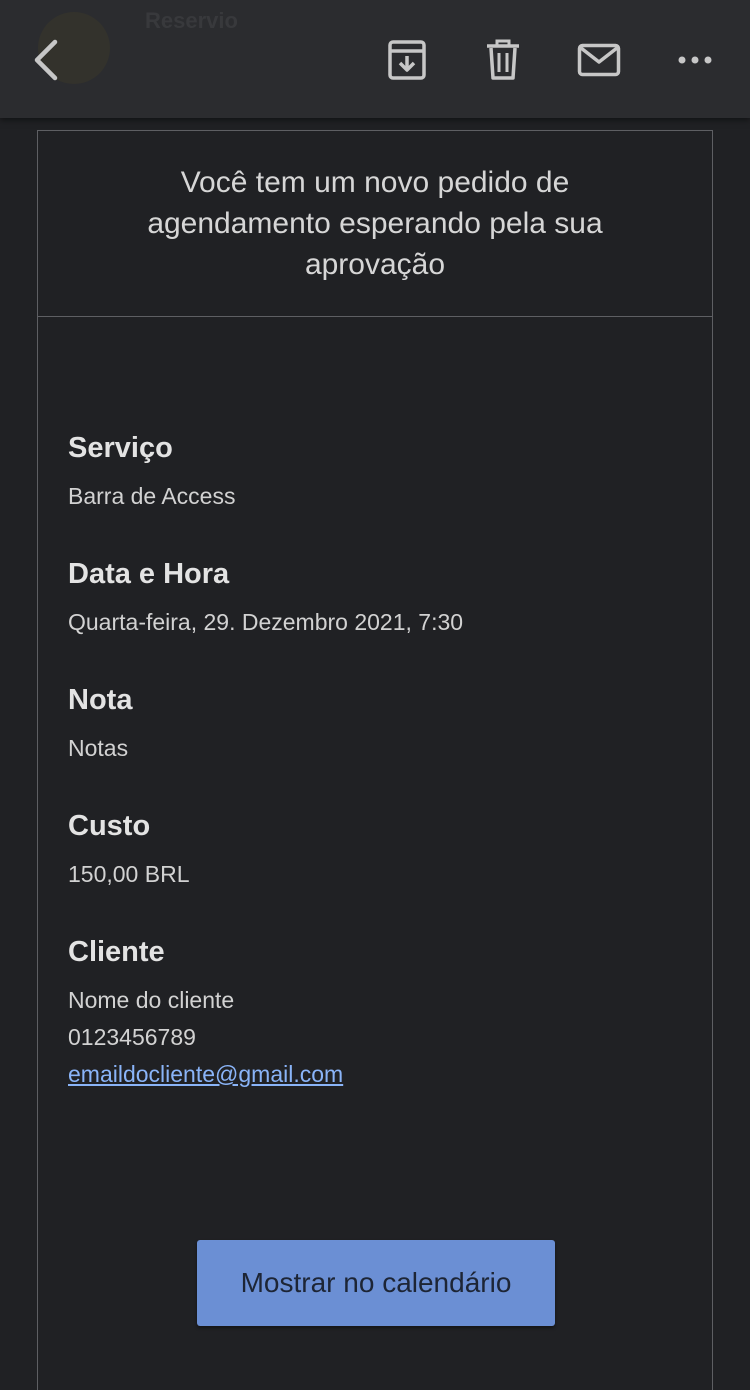 Image resolution: width=750 pixels, height=1390 pixels. I want to click on back-button, so click(46, 60).